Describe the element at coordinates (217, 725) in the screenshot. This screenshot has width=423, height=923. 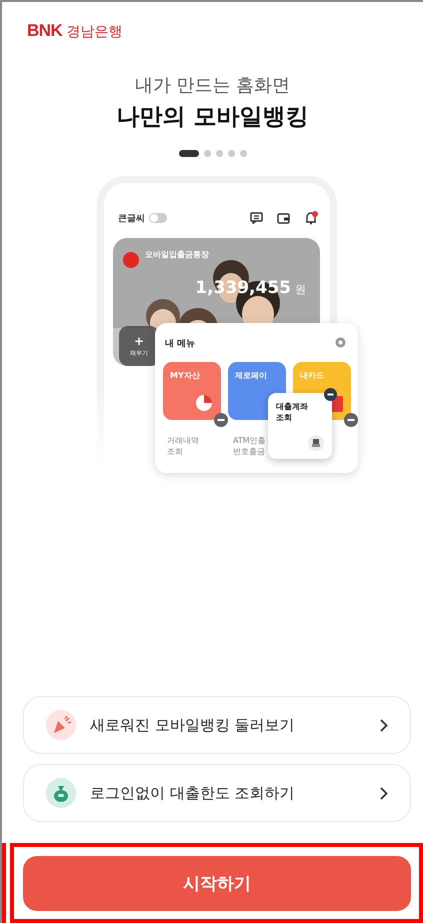
I see `shortcut-link: 새로워진 모바일뱅킹 둘러보기` at that location.